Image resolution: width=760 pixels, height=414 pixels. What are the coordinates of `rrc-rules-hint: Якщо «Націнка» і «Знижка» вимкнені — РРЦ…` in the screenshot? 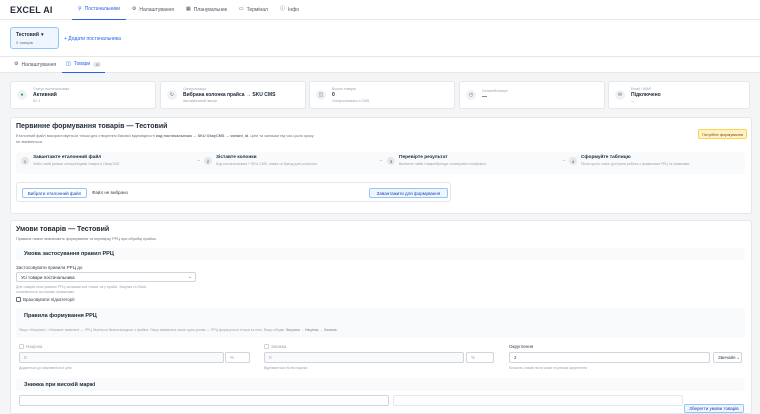 It's located at (178, 330).